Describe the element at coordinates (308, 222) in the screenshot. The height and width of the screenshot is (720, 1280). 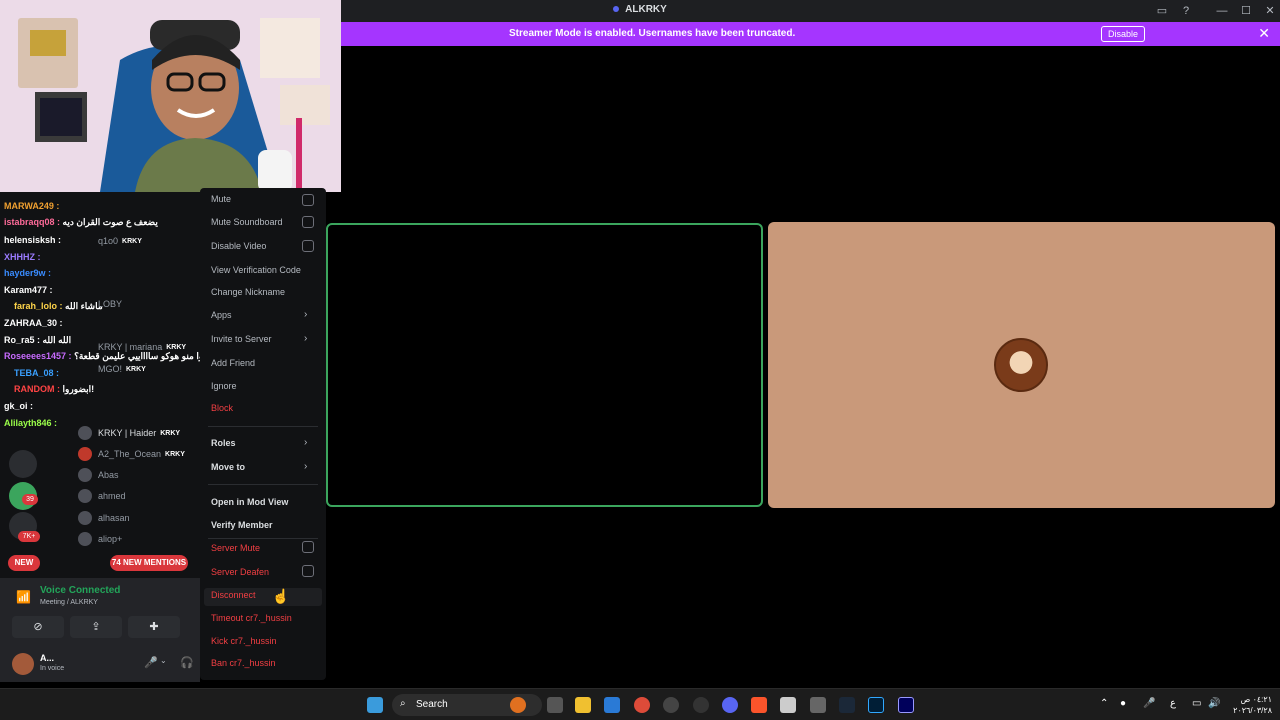
I see `mute-soundboard-checkbox` at that location.